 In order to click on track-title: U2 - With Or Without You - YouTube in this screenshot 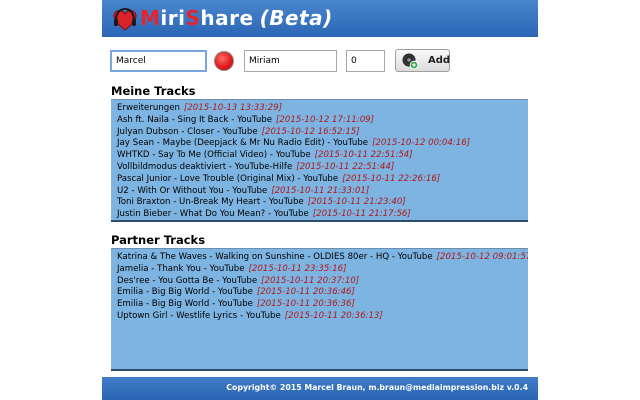, I will do `click(192, 191)`.